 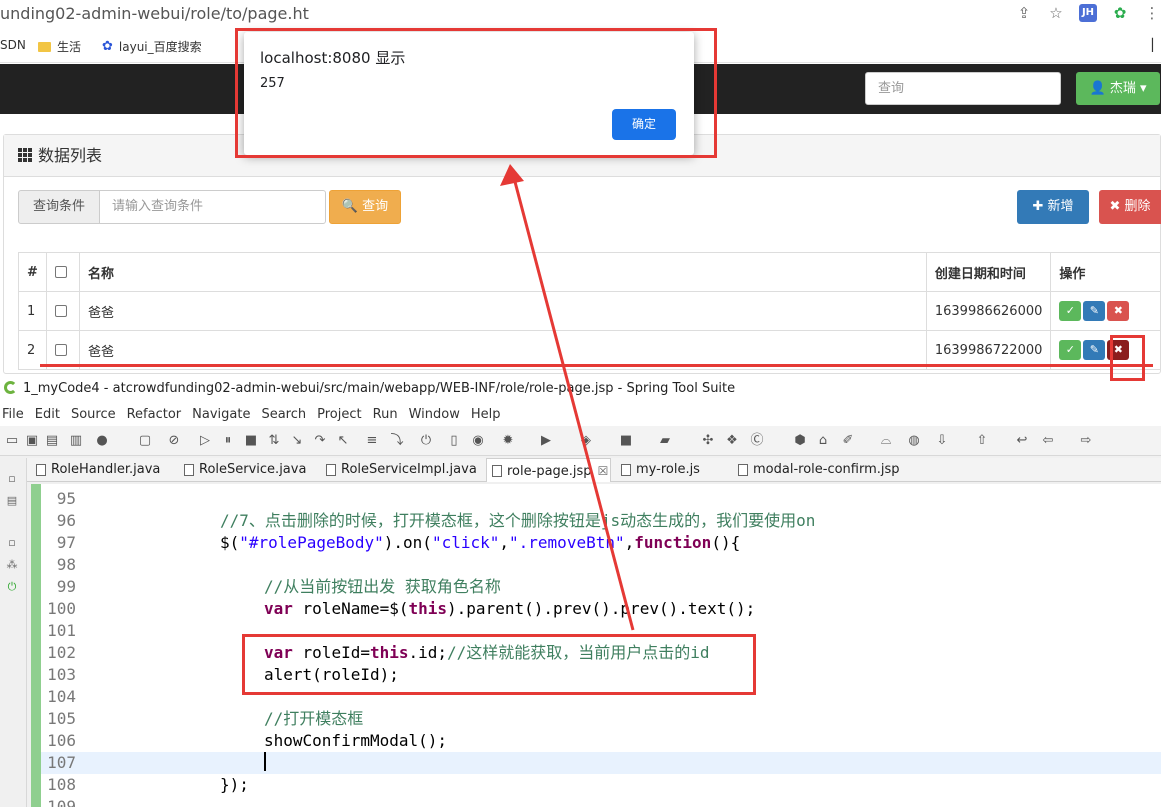 I want to click on arrow-head, so click(x=512, y=175).